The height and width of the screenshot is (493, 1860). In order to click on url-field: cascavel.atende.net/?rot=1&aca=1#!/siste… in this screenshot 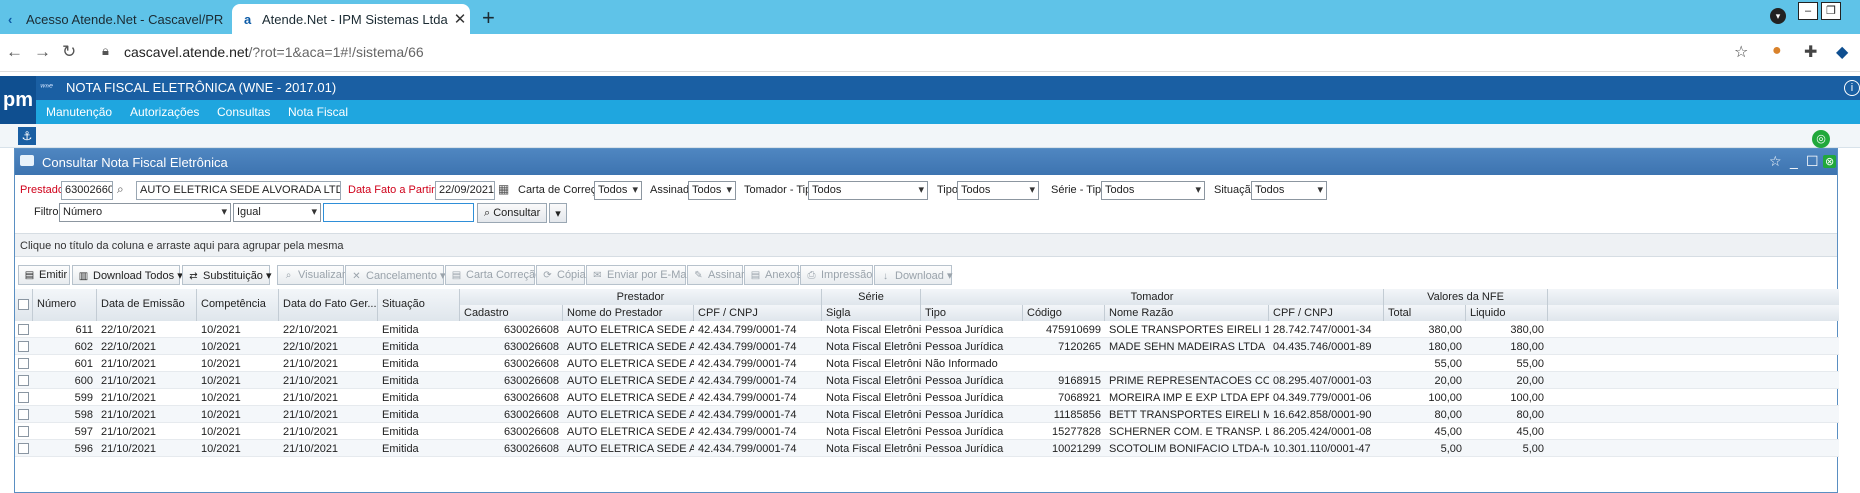, I will do `click(274, 52)`.